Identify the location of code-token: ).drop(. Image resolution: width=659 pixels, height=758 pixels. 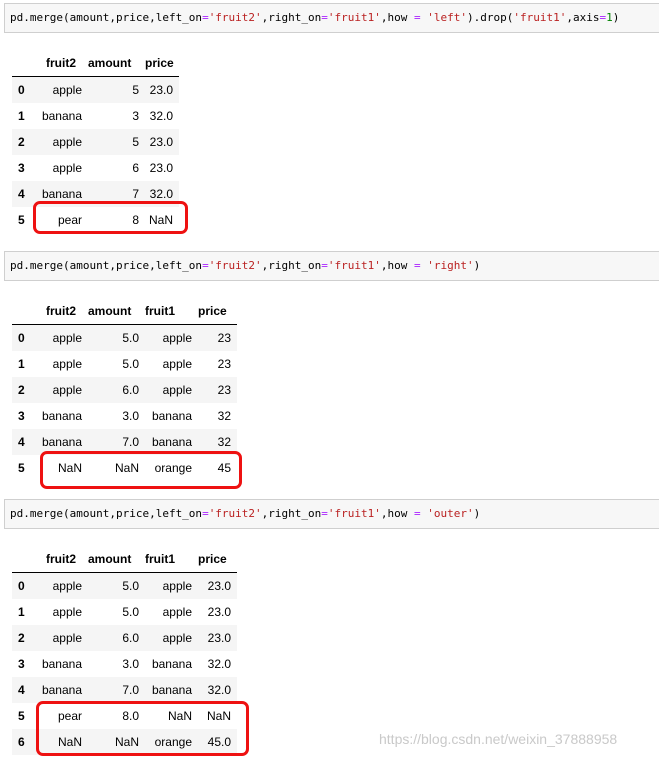
(490, 17).